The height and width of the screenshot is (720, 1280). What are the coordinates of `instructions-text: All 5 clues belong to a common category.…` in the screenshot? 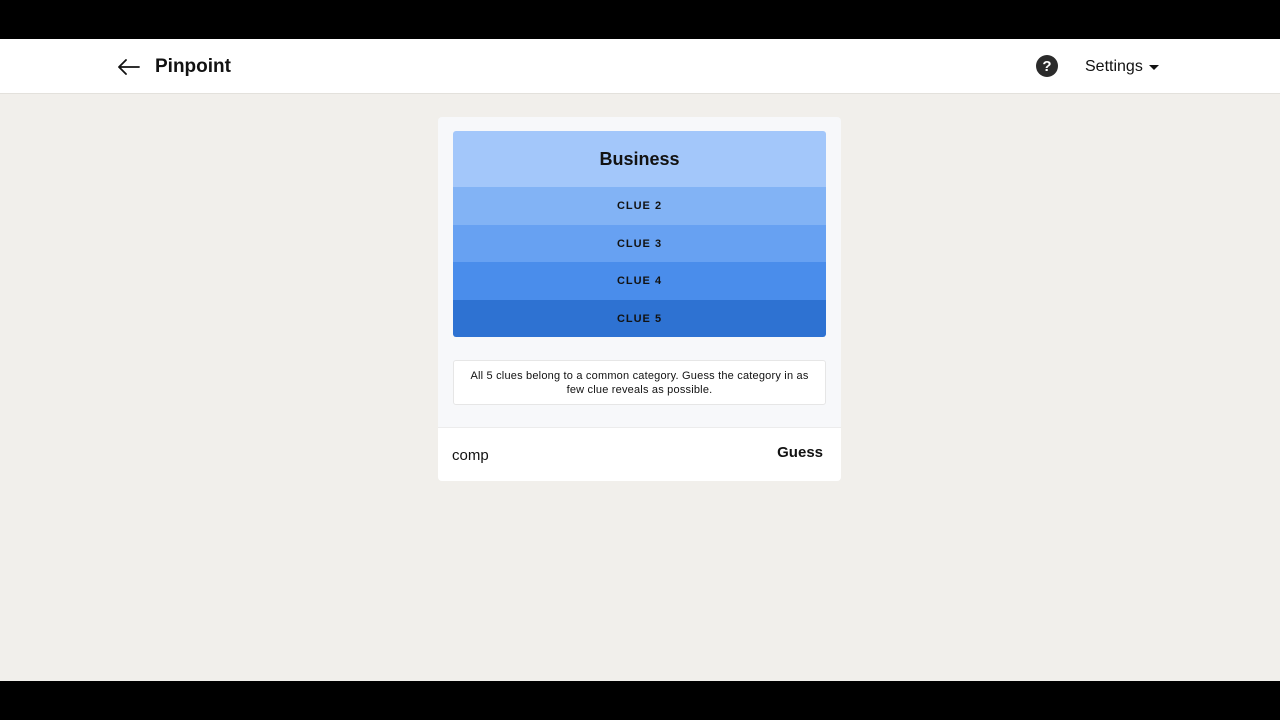 It's located at (639, 382).